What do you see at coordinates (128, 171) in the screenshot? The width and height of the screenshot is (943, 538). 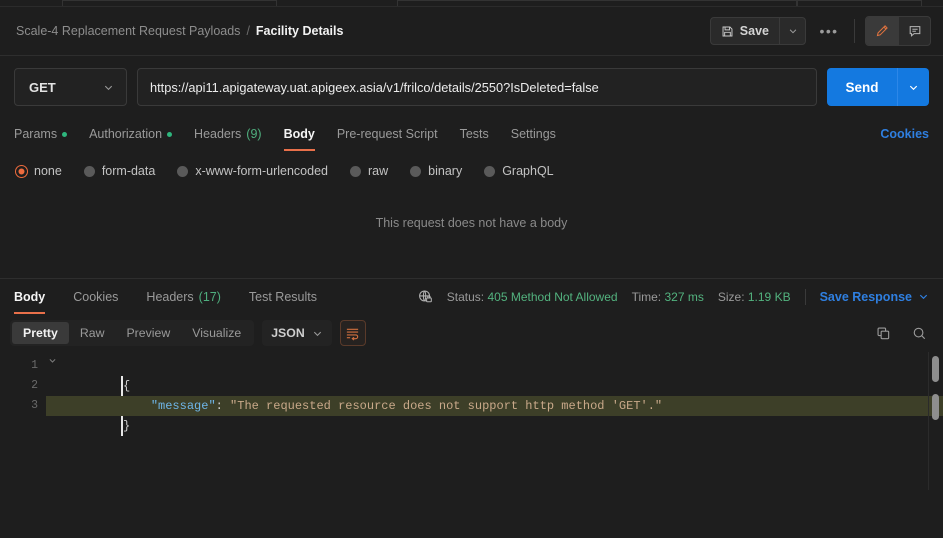 I see `body-type-label: form-data` at bounding box center [128, 171].